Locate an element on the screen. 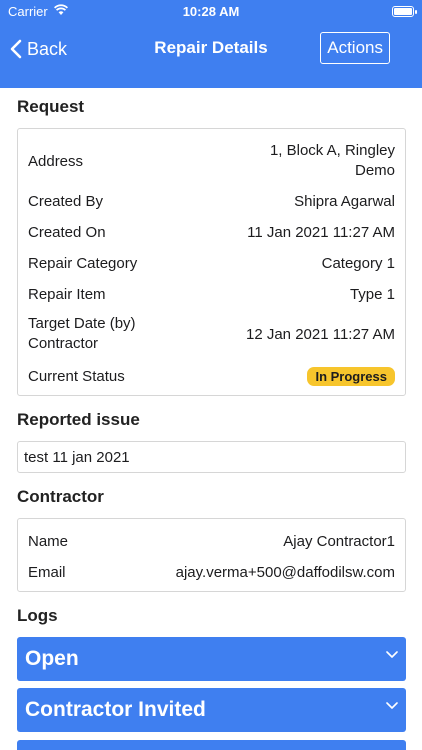  log-item-label: Open is located at coordinates (52, 658).